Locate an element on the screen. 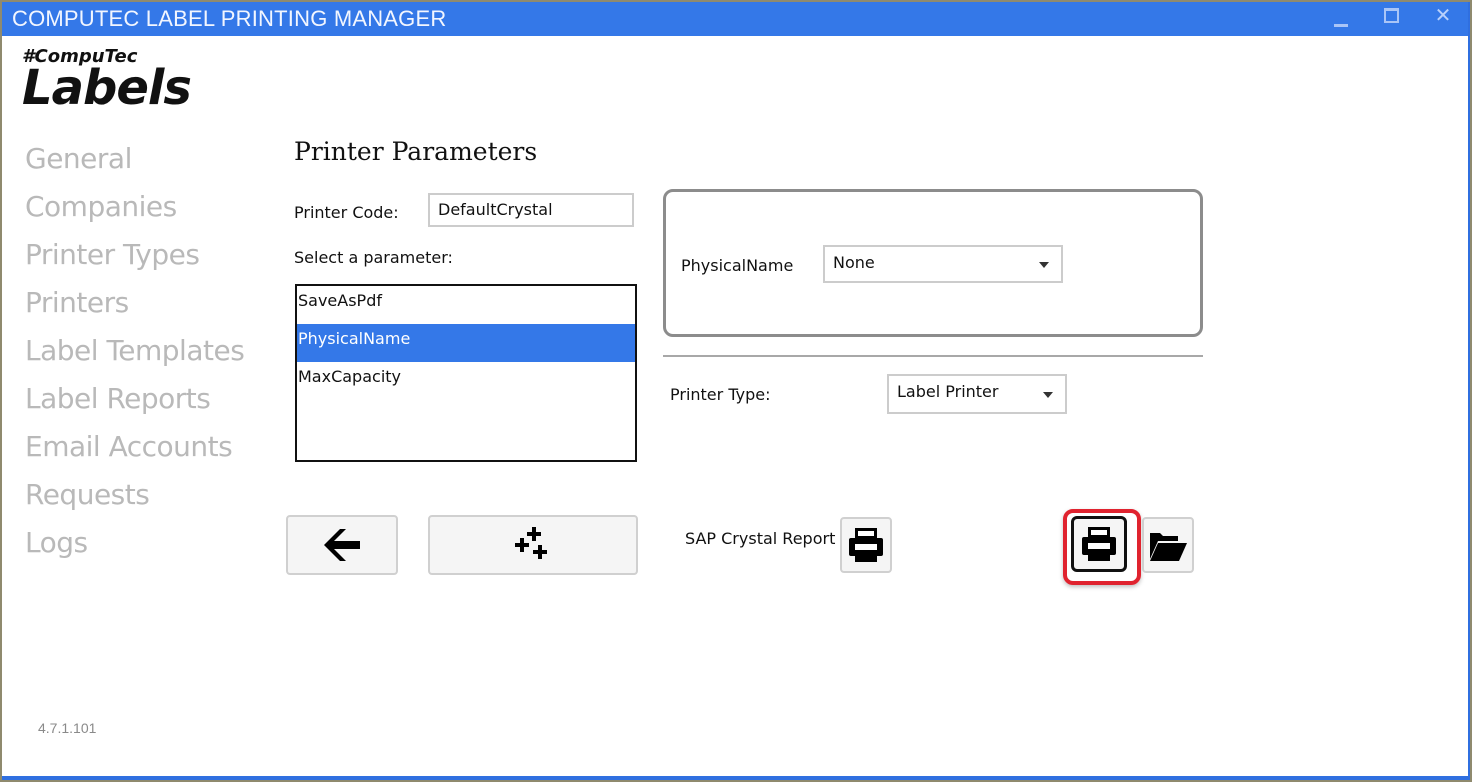 The height and width of the screenshot is (782, 1472). printer-type-selected: Label Printer is located at coordinates (948, 391).